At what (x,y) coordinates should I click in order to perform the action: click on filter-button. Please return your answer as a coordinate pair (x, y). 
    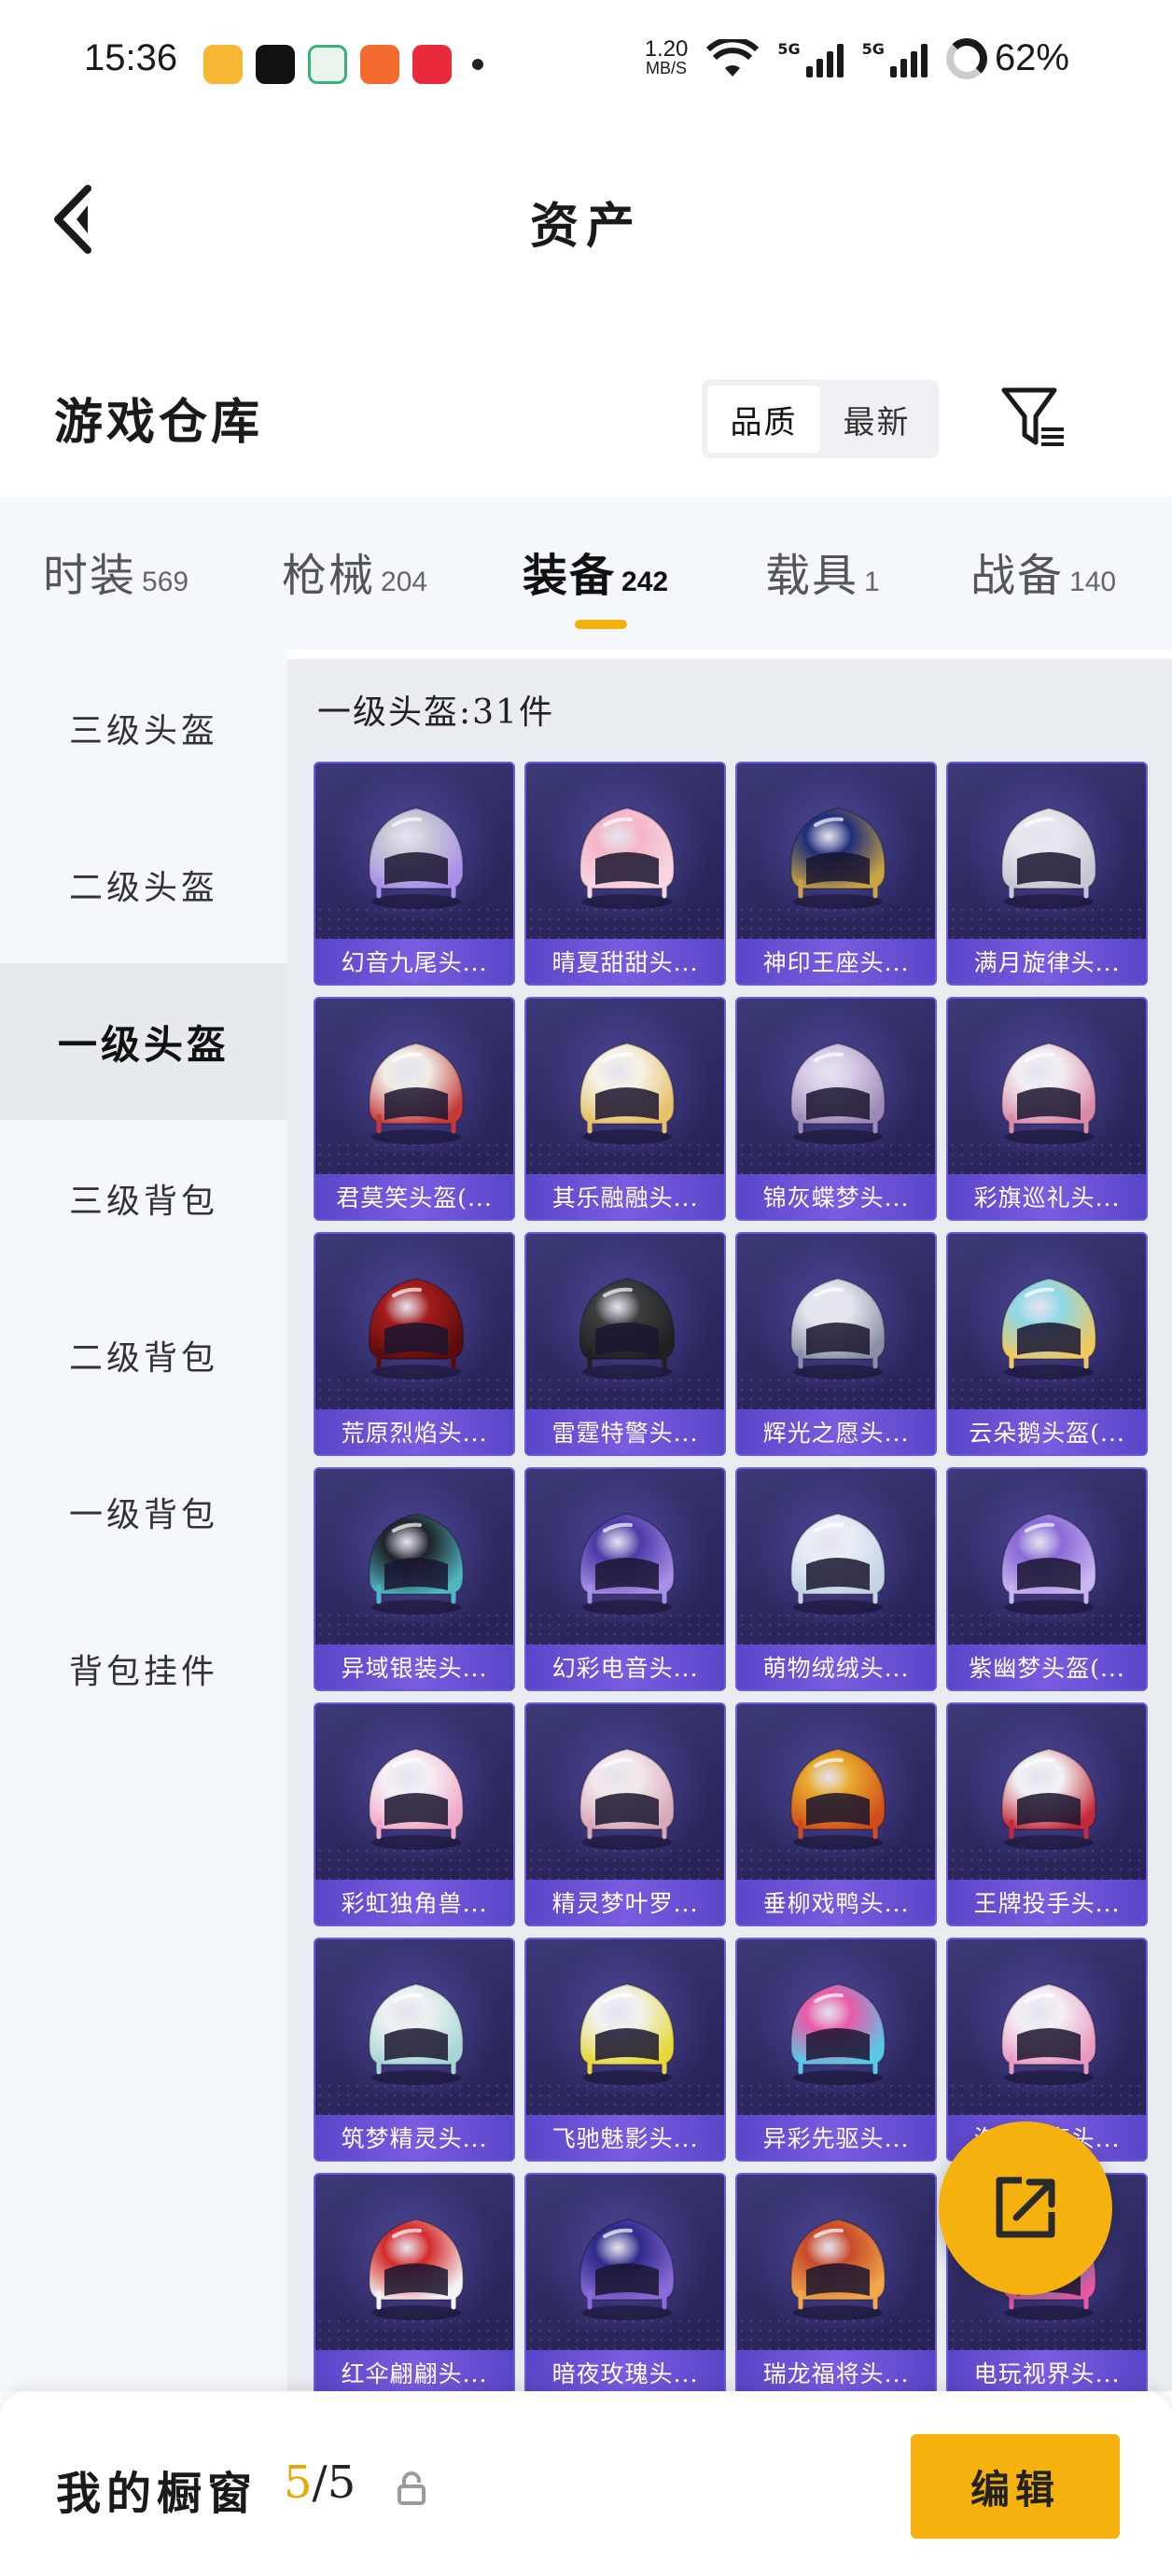
    Looking at the image, I should click on (1032, 417).